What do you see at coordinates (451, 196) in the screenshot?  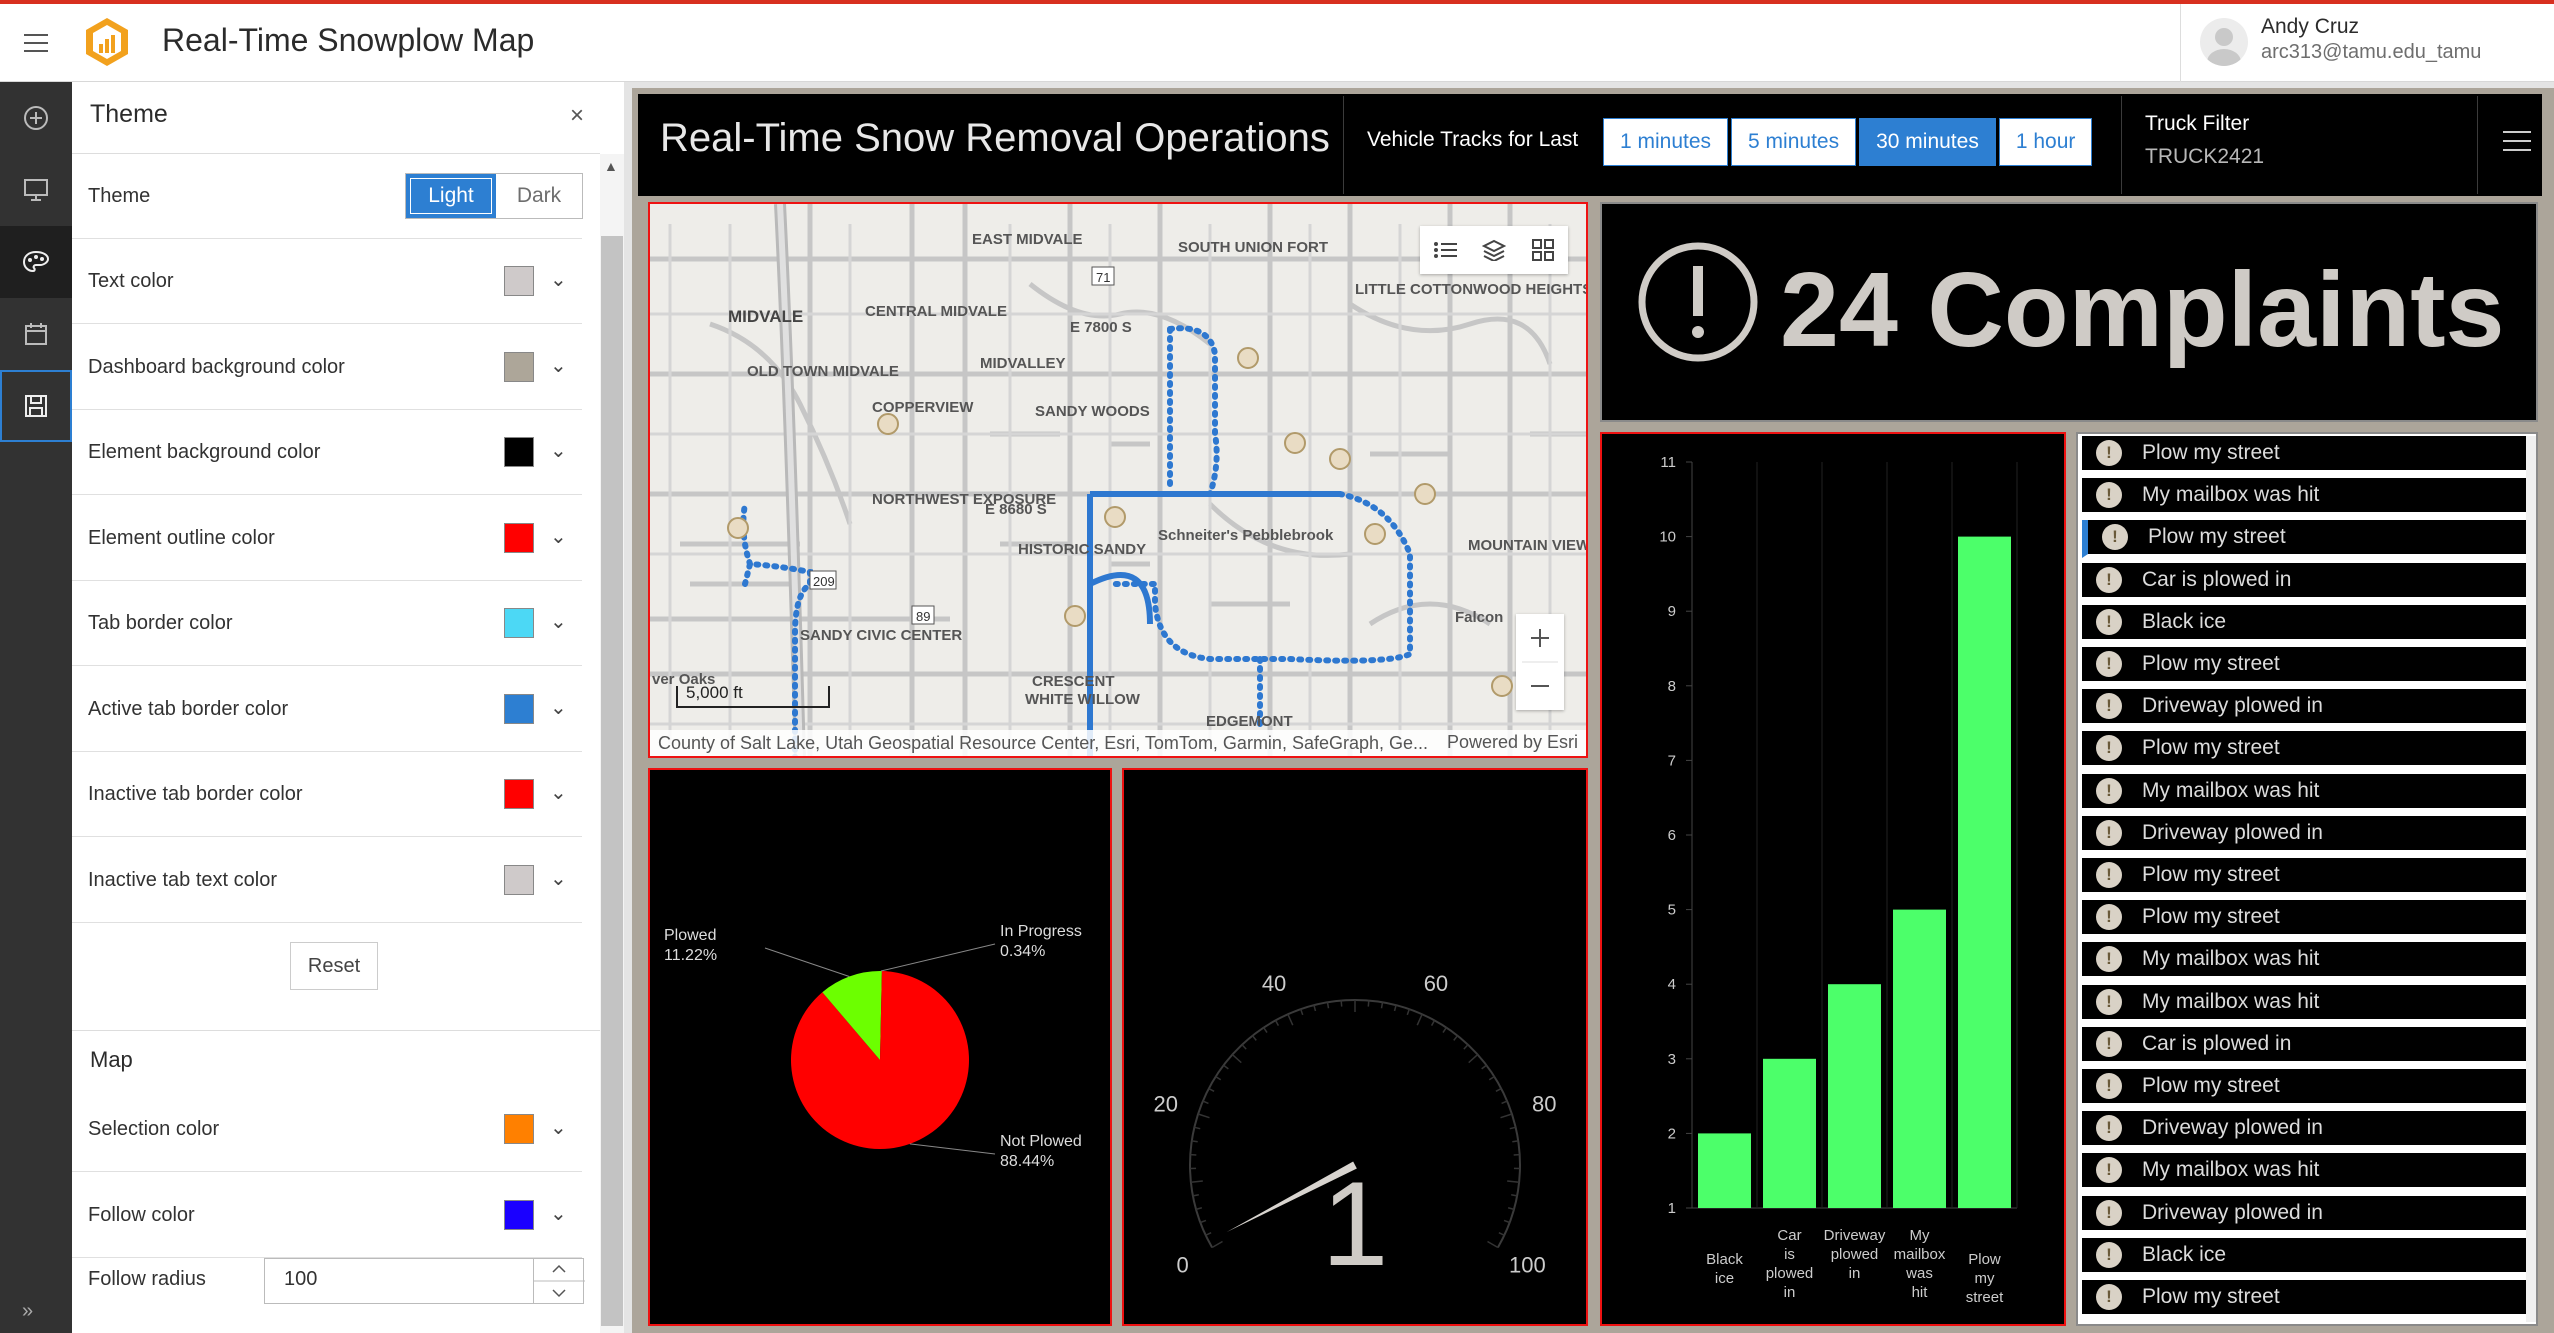 I see `theme-light-option: Light` at bounding box center [451, 196].